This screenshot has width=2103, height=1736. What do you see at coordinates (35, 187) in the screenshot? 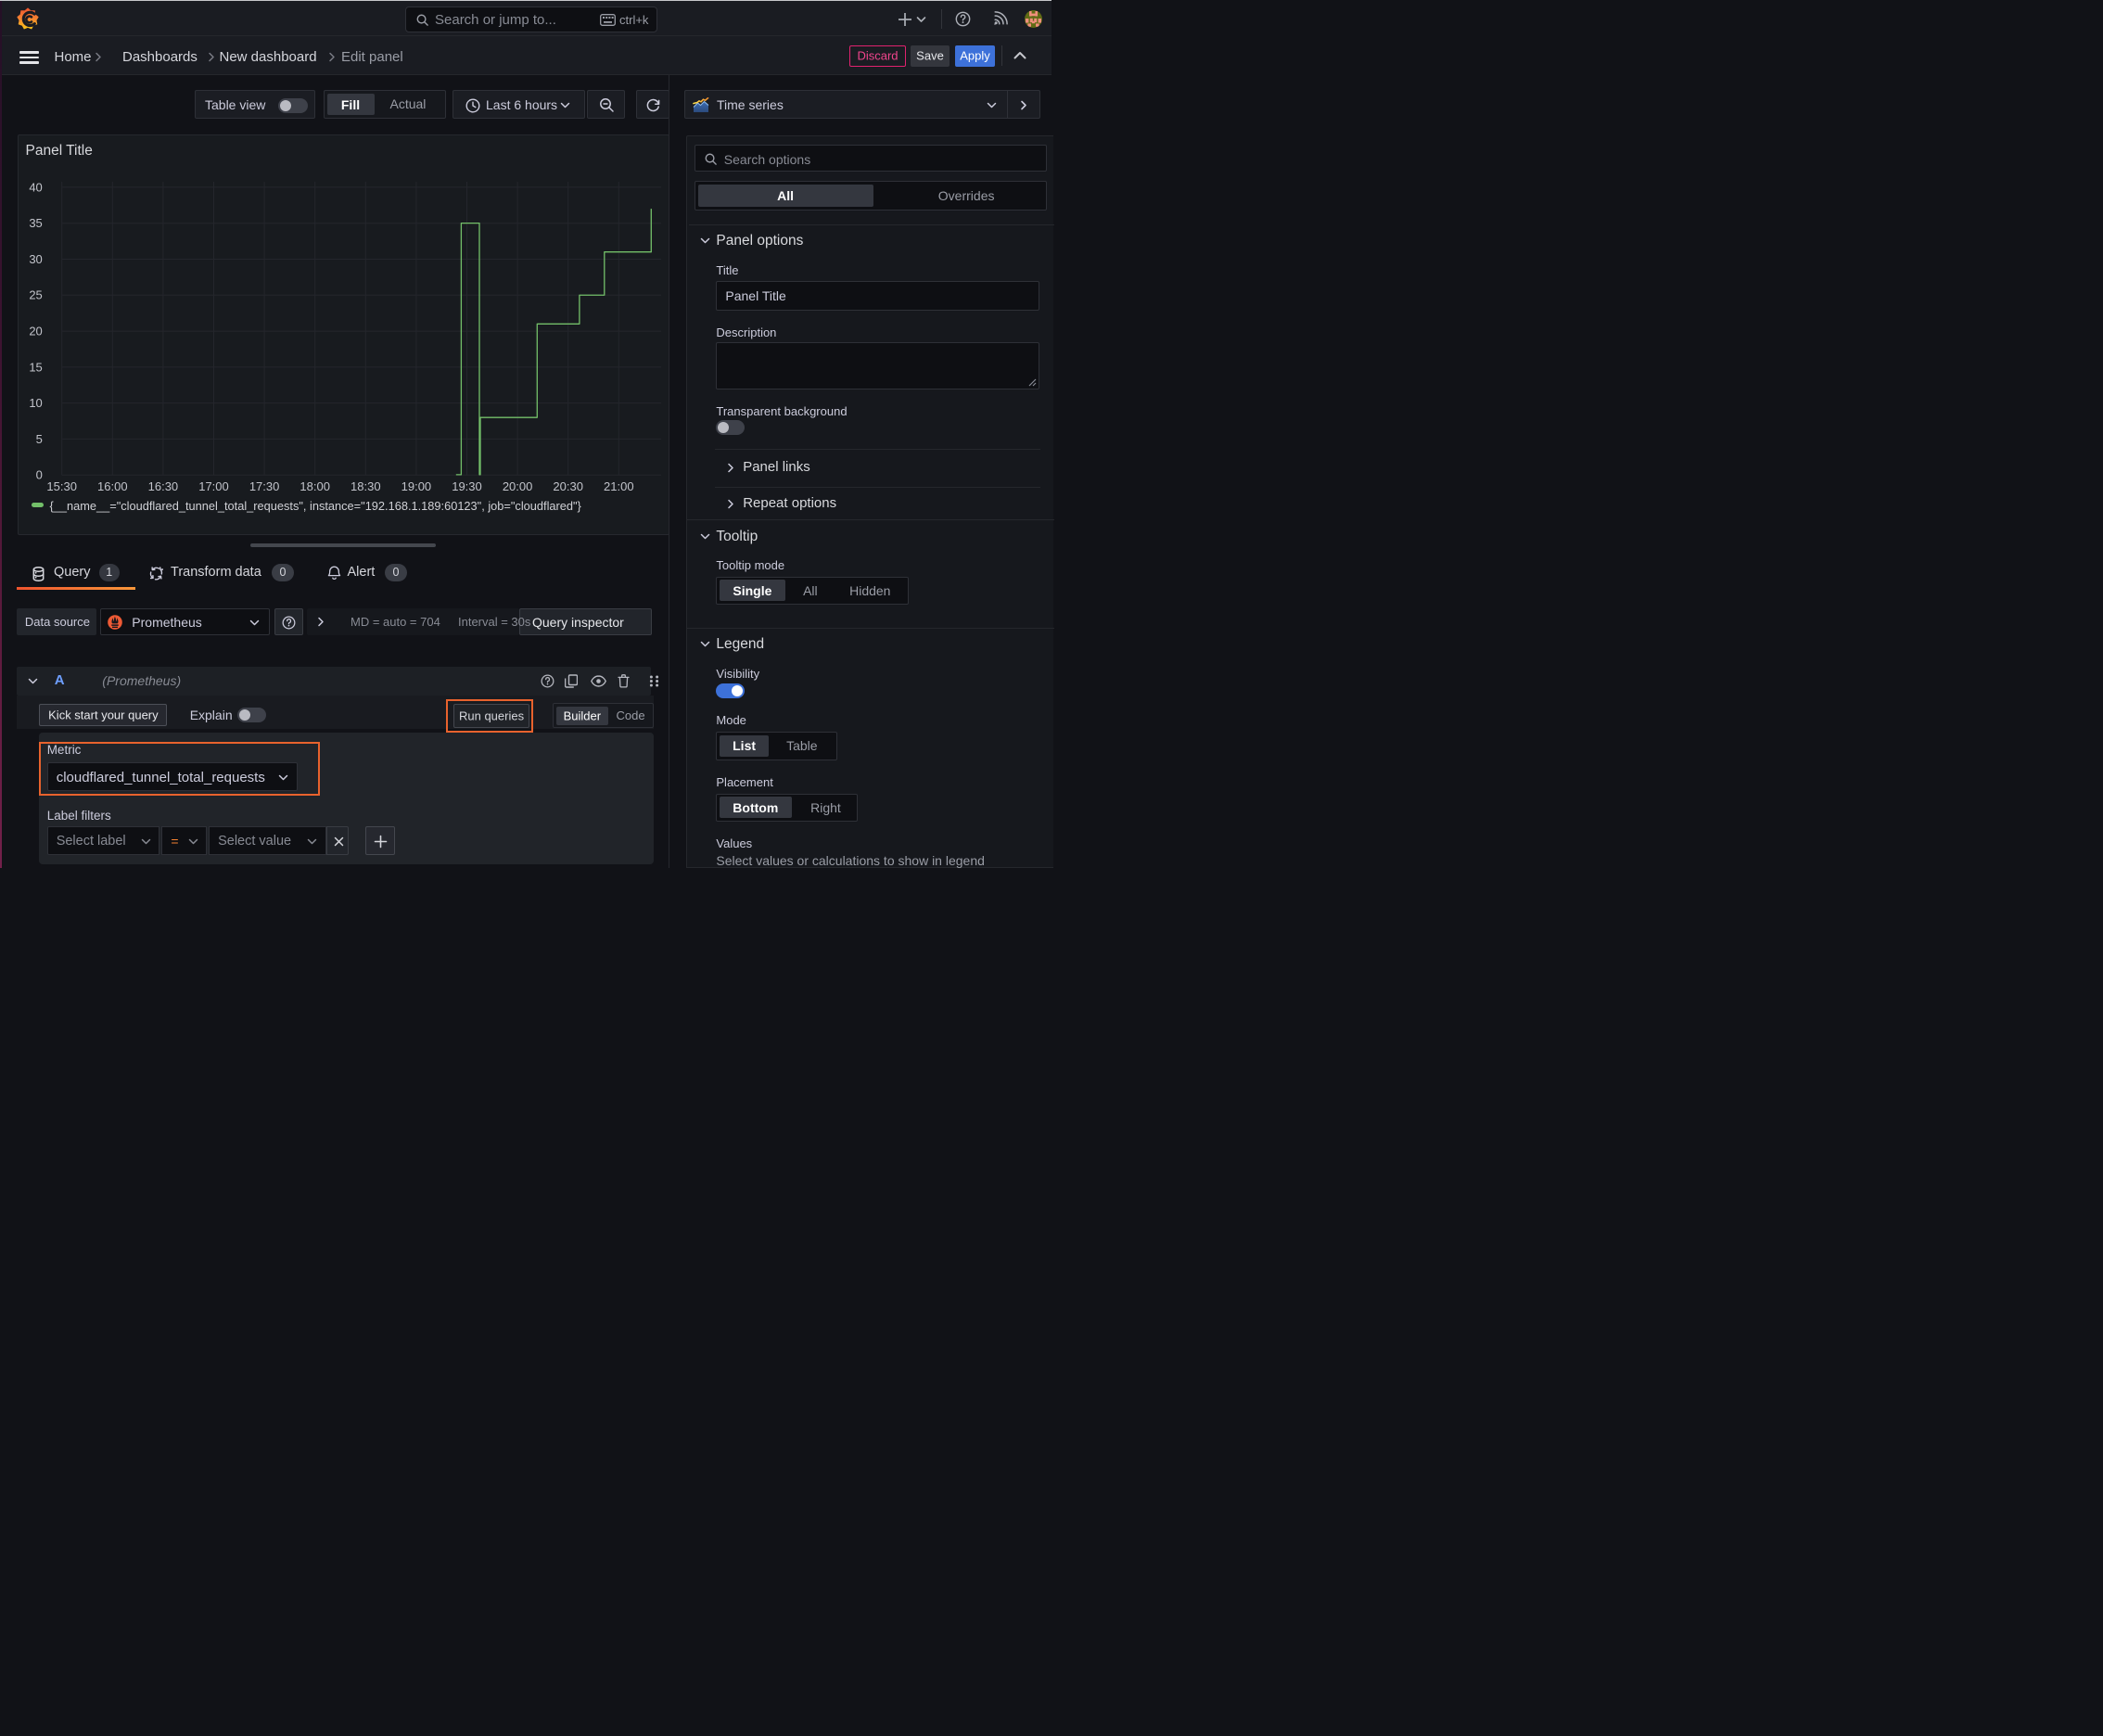
I see `svg-text: 40` at bounding box center [35, 187].